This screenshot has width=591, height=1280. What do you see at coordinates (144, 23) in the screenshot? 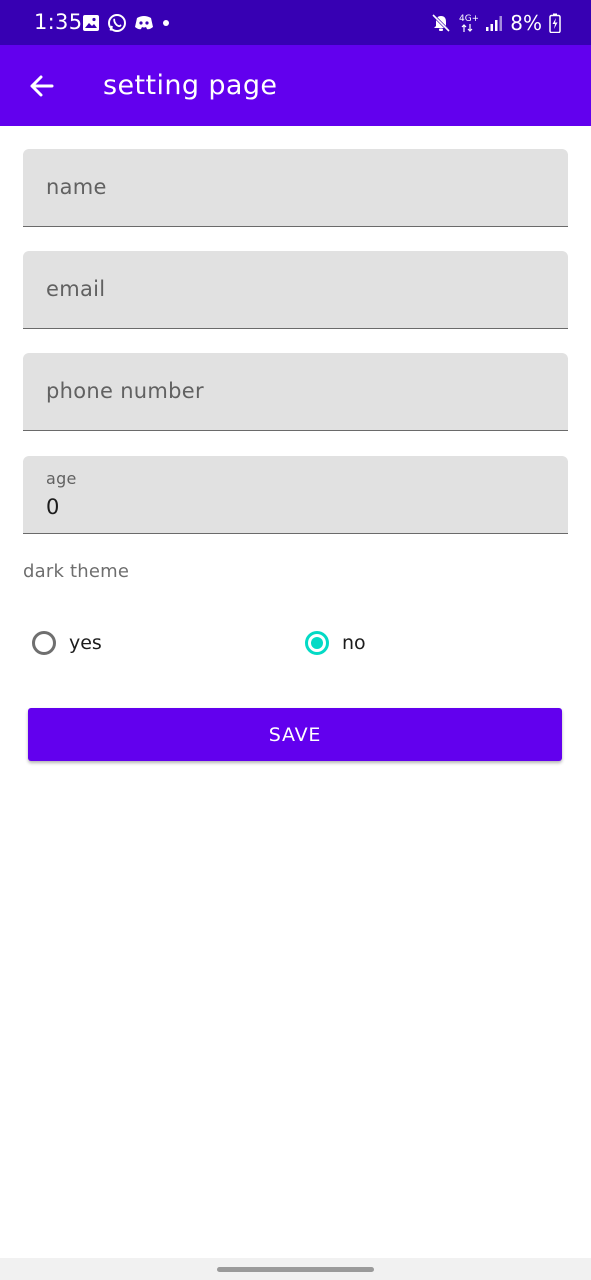
I see `discord-icon` at bounding box center [144, 23].